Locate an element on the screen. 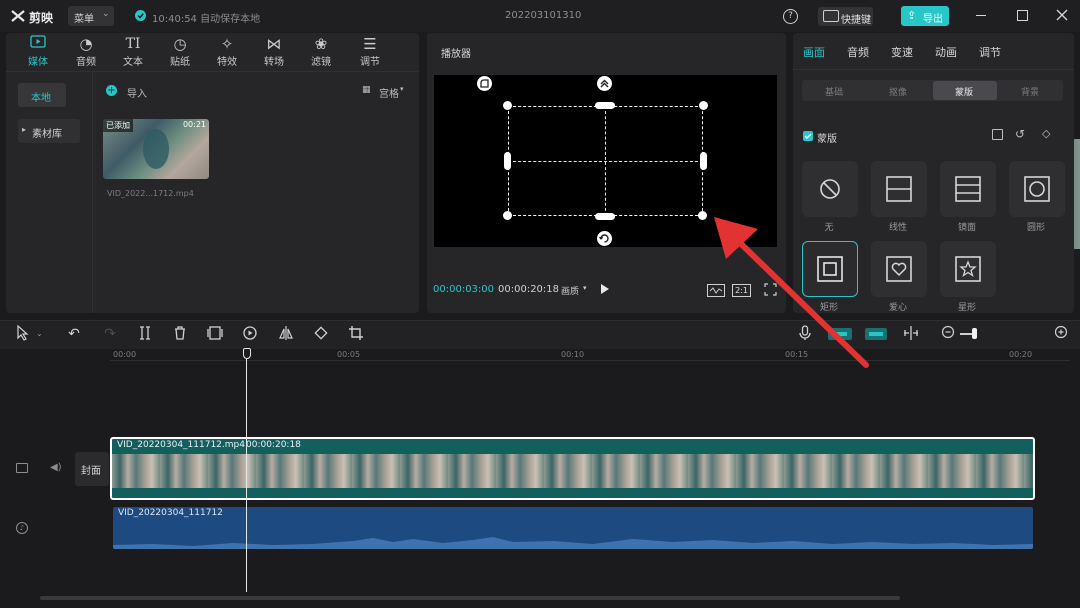 The height and width of the screenshot is (608, 1080). mask-round-corner-icon is located at coordinates (484, 83).